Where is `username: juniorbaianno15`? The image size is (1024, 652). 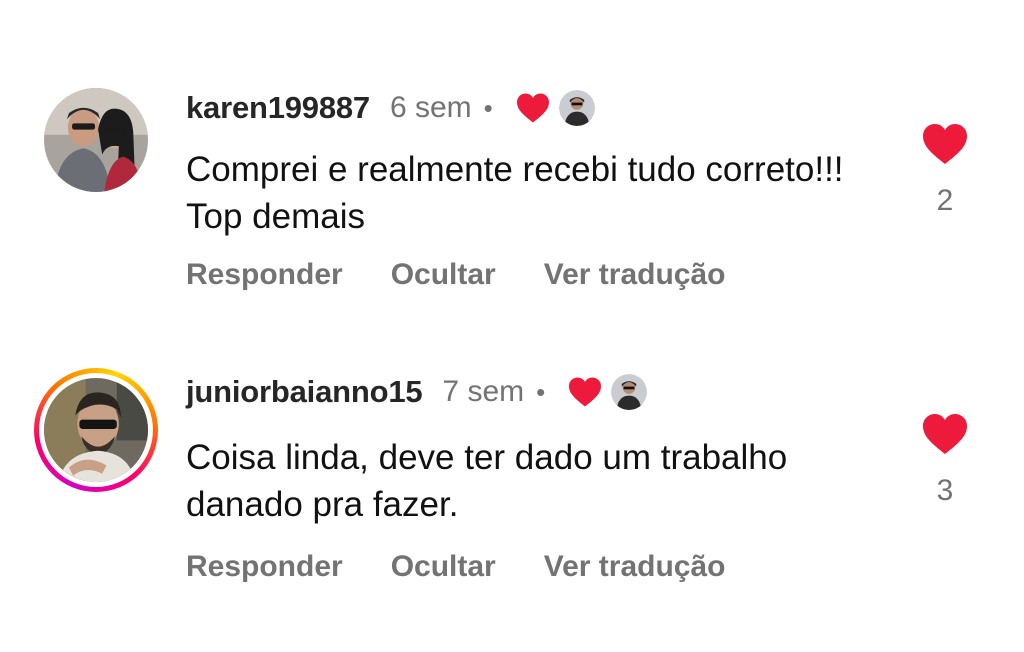
username: juniorbaianno15 is located at coordinates (304, 392).